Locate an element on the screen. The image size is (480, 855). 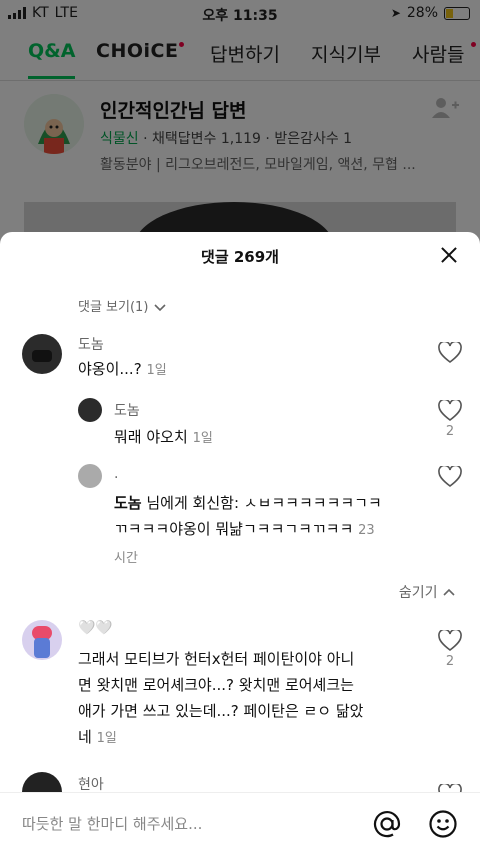
comment-body-cont: 네 is located at coordinates (85, 737).